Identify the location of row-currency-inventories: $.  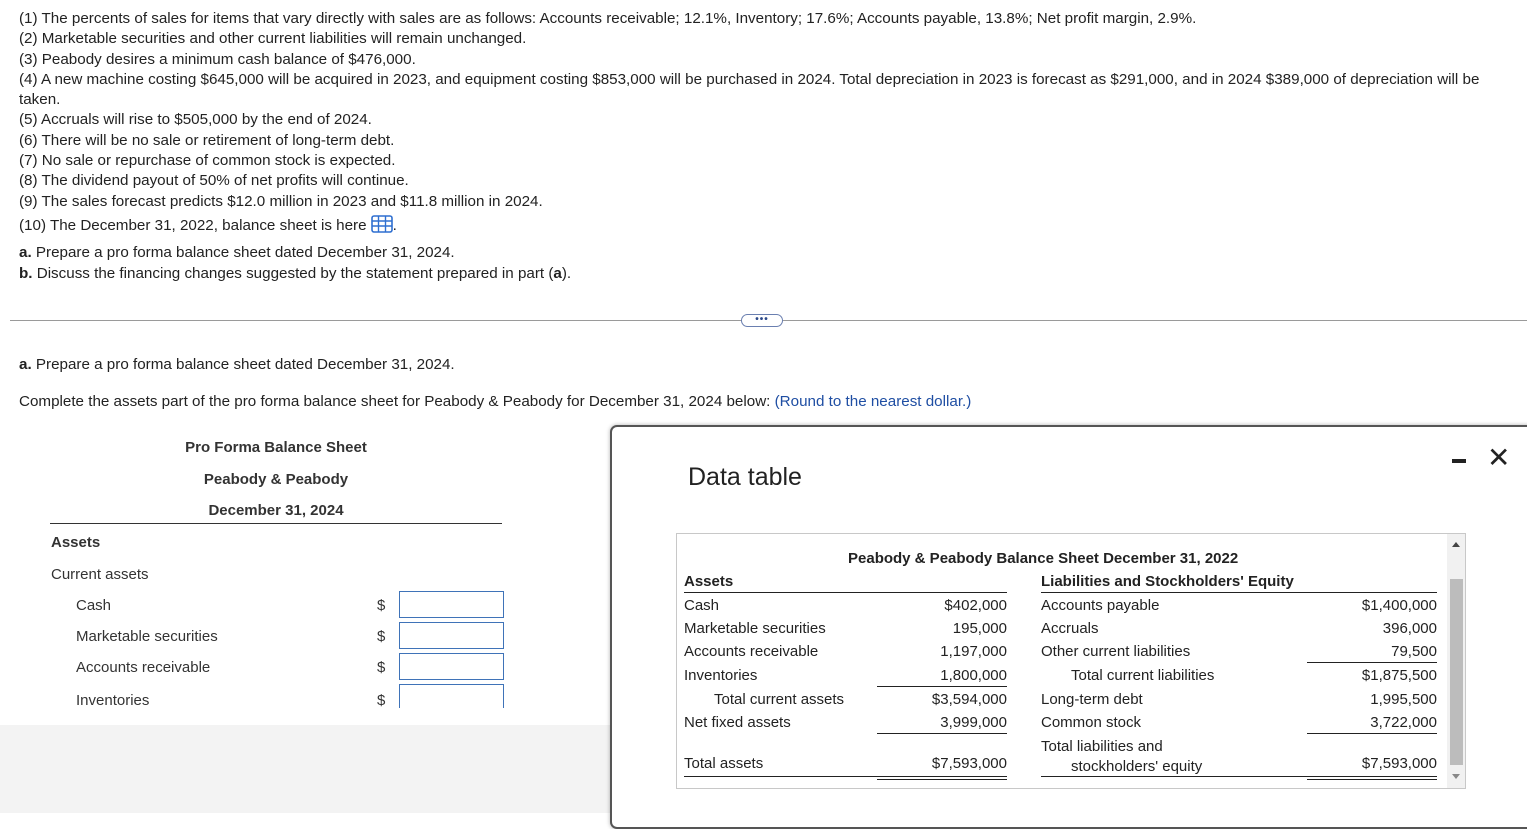
(381, 700).